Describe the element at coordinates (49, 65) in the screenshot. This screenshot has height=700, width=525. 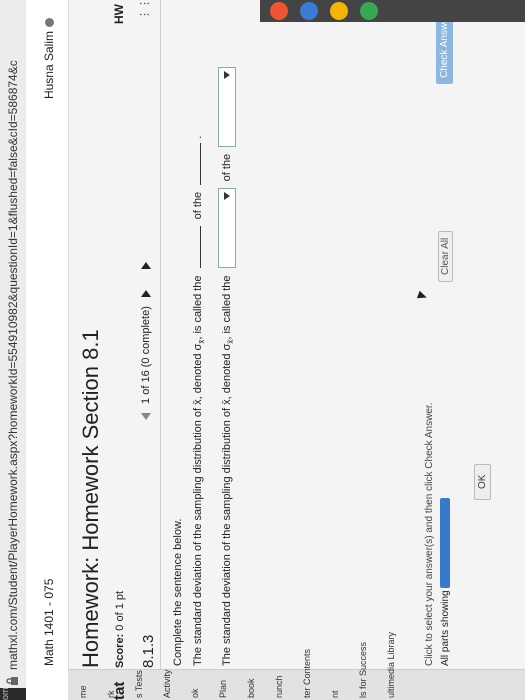
I see `user-name: Husna Salim` at that location.